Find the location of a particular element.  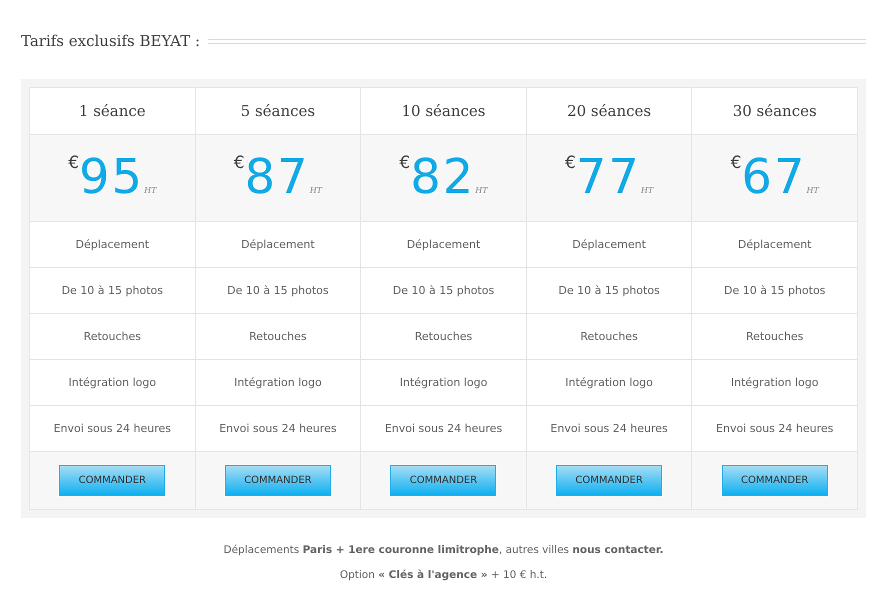

plan-name: 20 séances is located at coordinates (609, 111).